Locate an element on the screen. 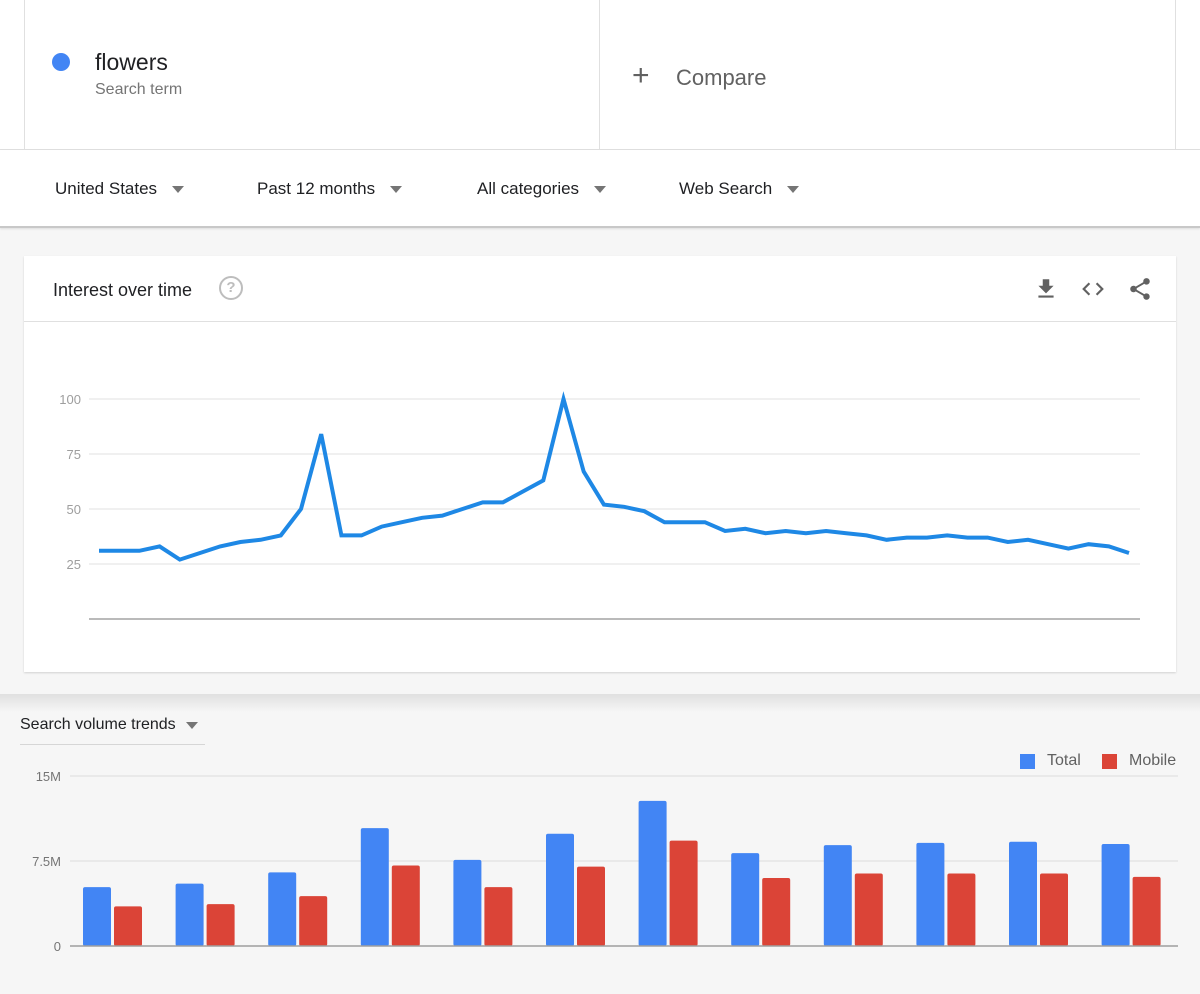  search-volume-dropdown: Search volume trends is located at coordinates (109, 725).